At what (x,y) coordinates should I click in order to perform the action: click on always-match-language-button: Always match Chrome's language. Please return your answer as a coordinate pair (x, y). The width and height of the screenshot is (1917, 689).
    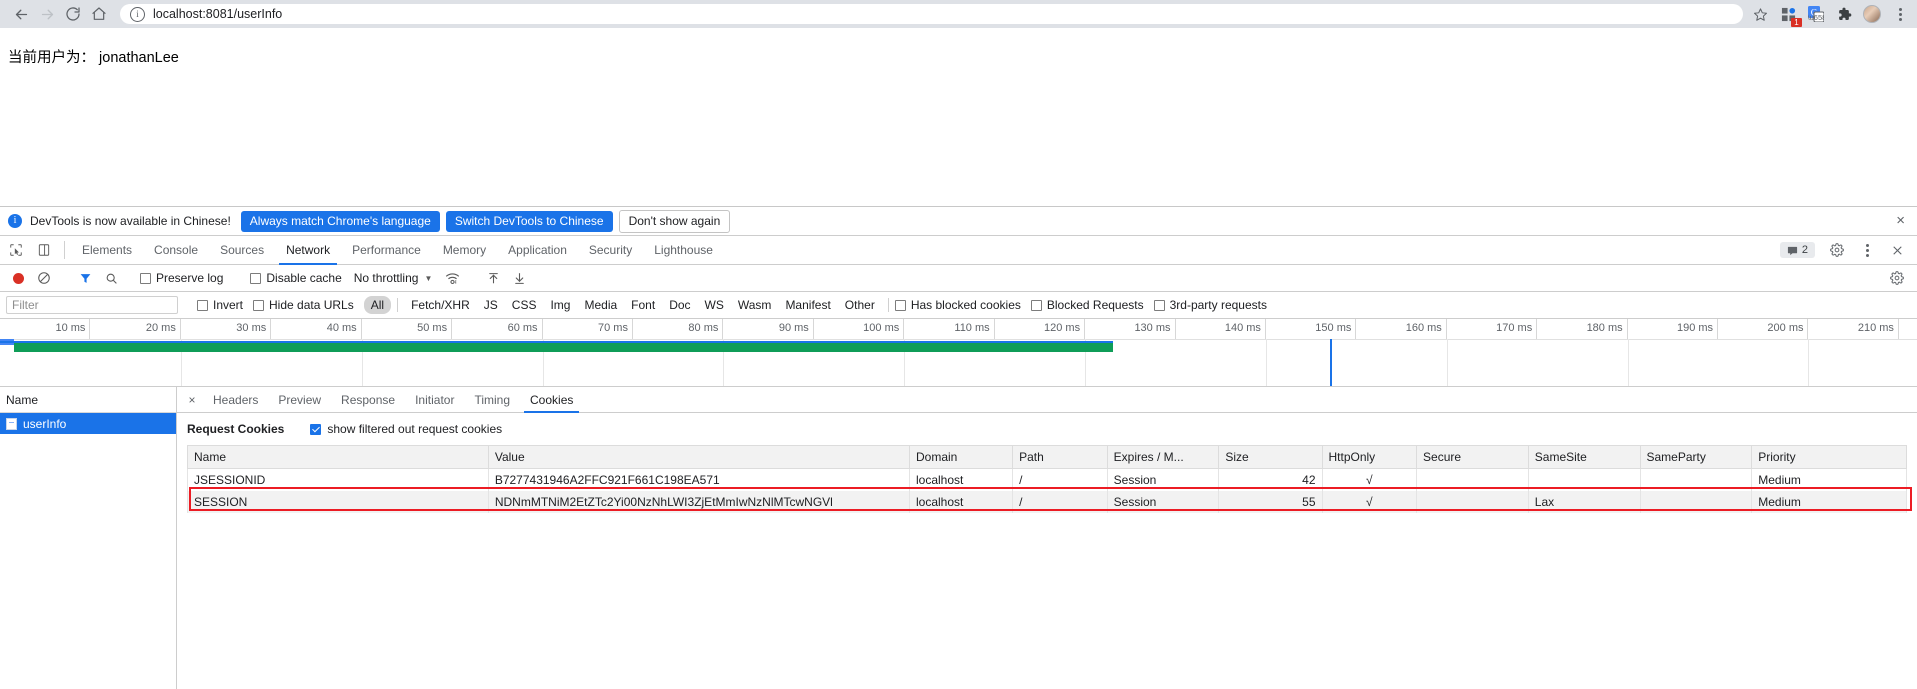
    Looking at the image, I should click on (340, 221).